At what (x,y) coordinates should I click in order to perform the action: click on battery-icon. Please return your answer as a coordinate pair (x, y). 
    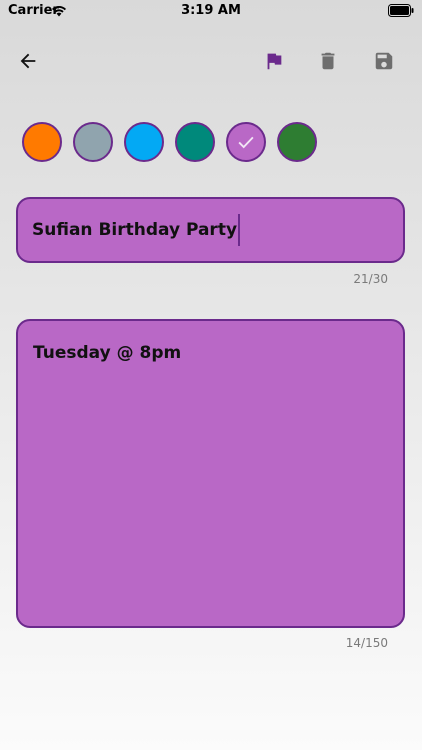
    Looking at the image, I should click on (401, 10).